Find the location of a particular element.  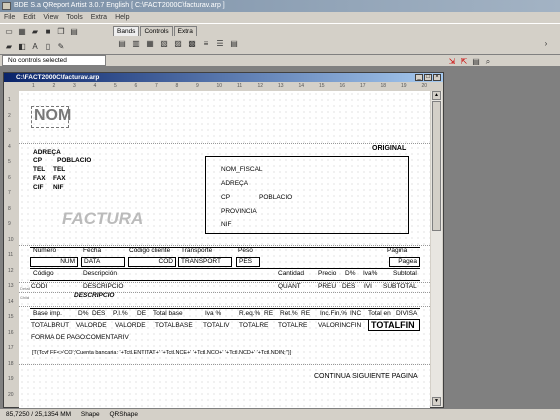

menu-file: File is located at coordinates (9, 17).